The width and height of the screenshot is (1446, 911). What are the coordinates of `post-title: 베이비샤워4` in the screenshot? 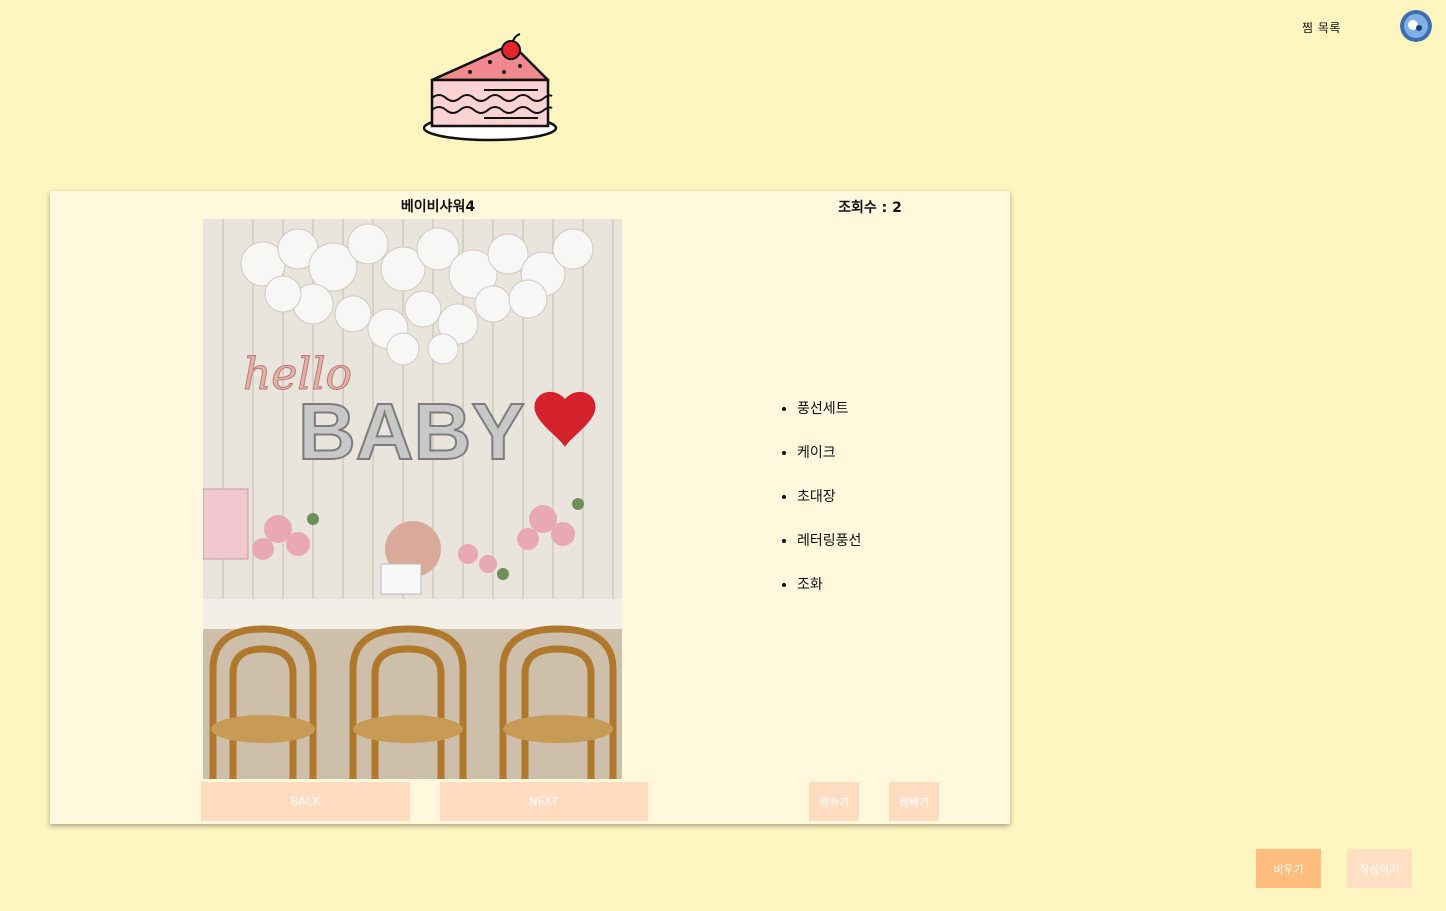 It's located at (438, 207).